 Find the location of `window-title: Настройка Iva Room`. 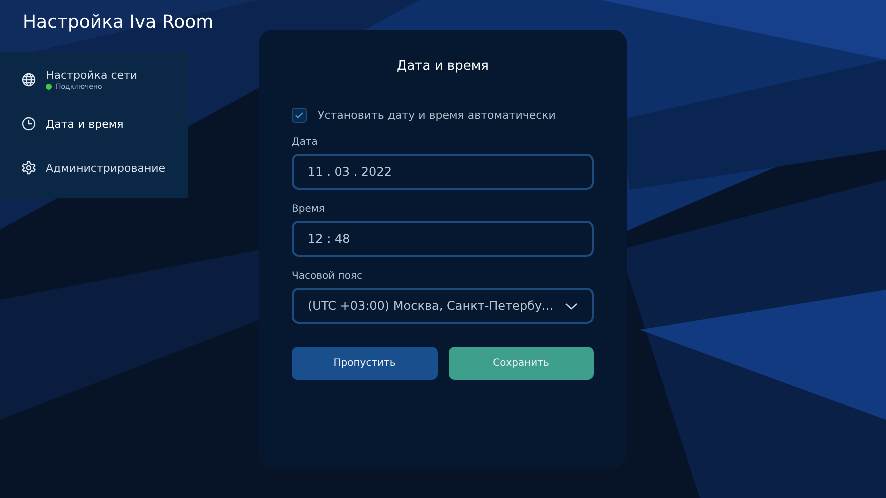

window-title: Настройка Iva Room is located at coordinates (118, 23).